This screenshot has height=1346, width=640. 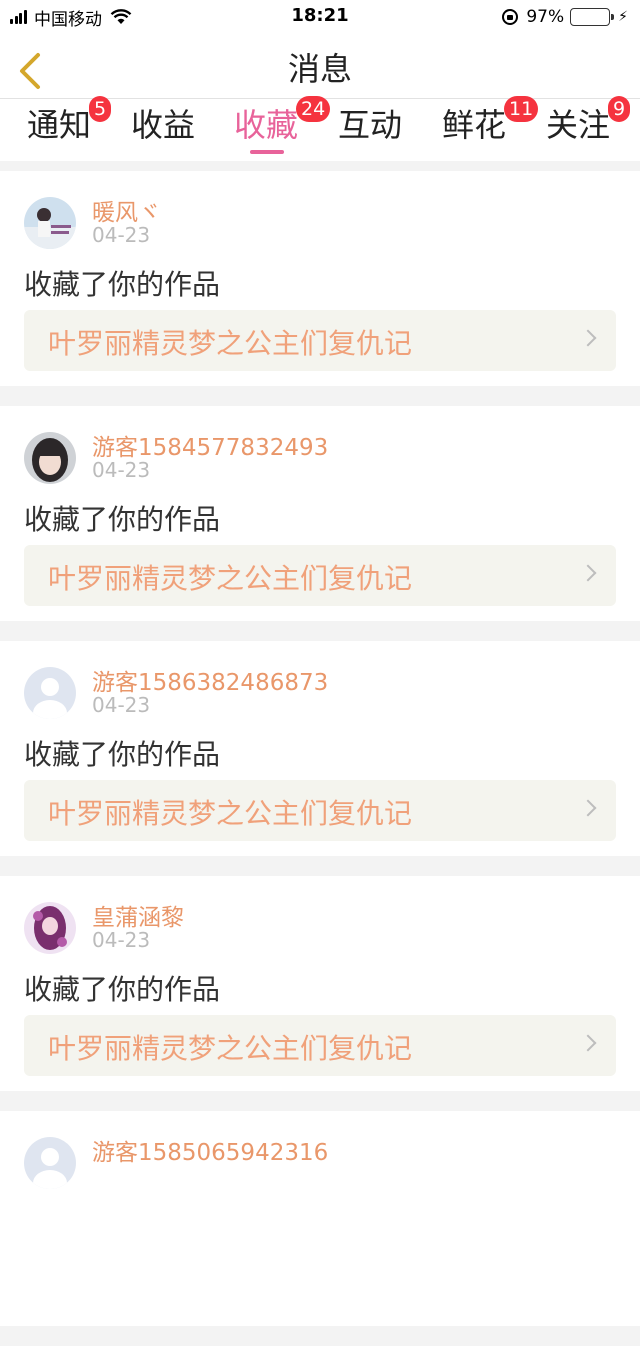 What do you see at coordinates (510, 17) in the screenshot?
I see `orientation-lock-icon` at bounding box center [510, 17].